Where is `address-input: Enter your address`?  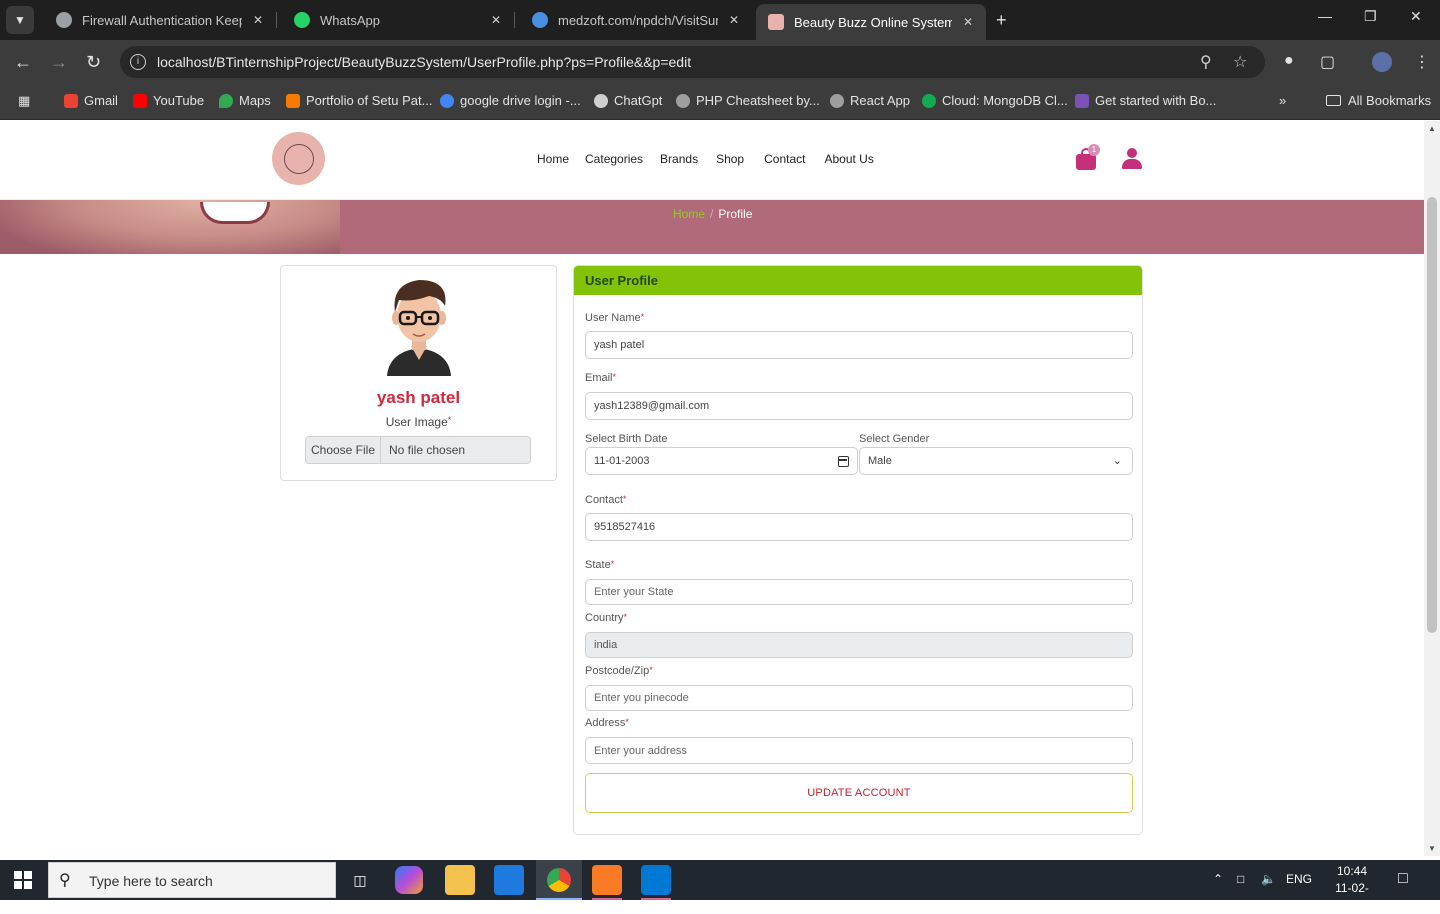 address-input: Enter your address is located at coordinates (859, 750).